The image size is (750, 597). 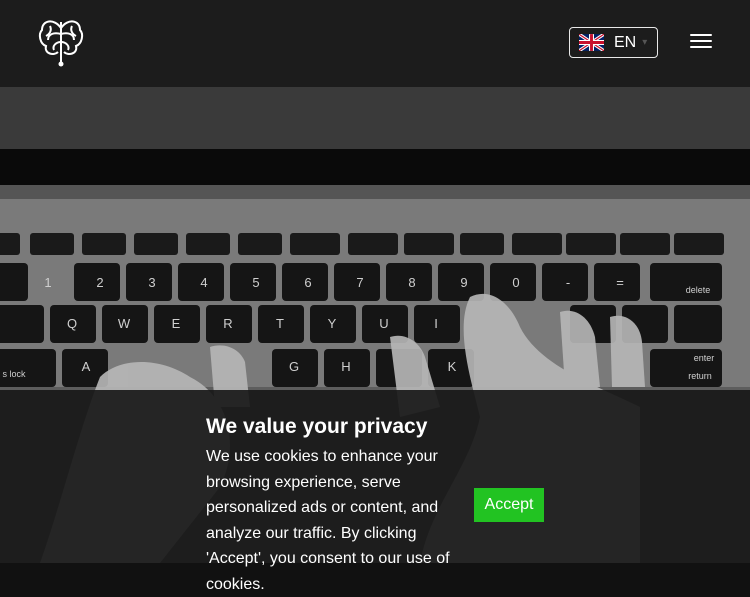 I want to click on site-header: EN ▾, so click(x=375, y=43).